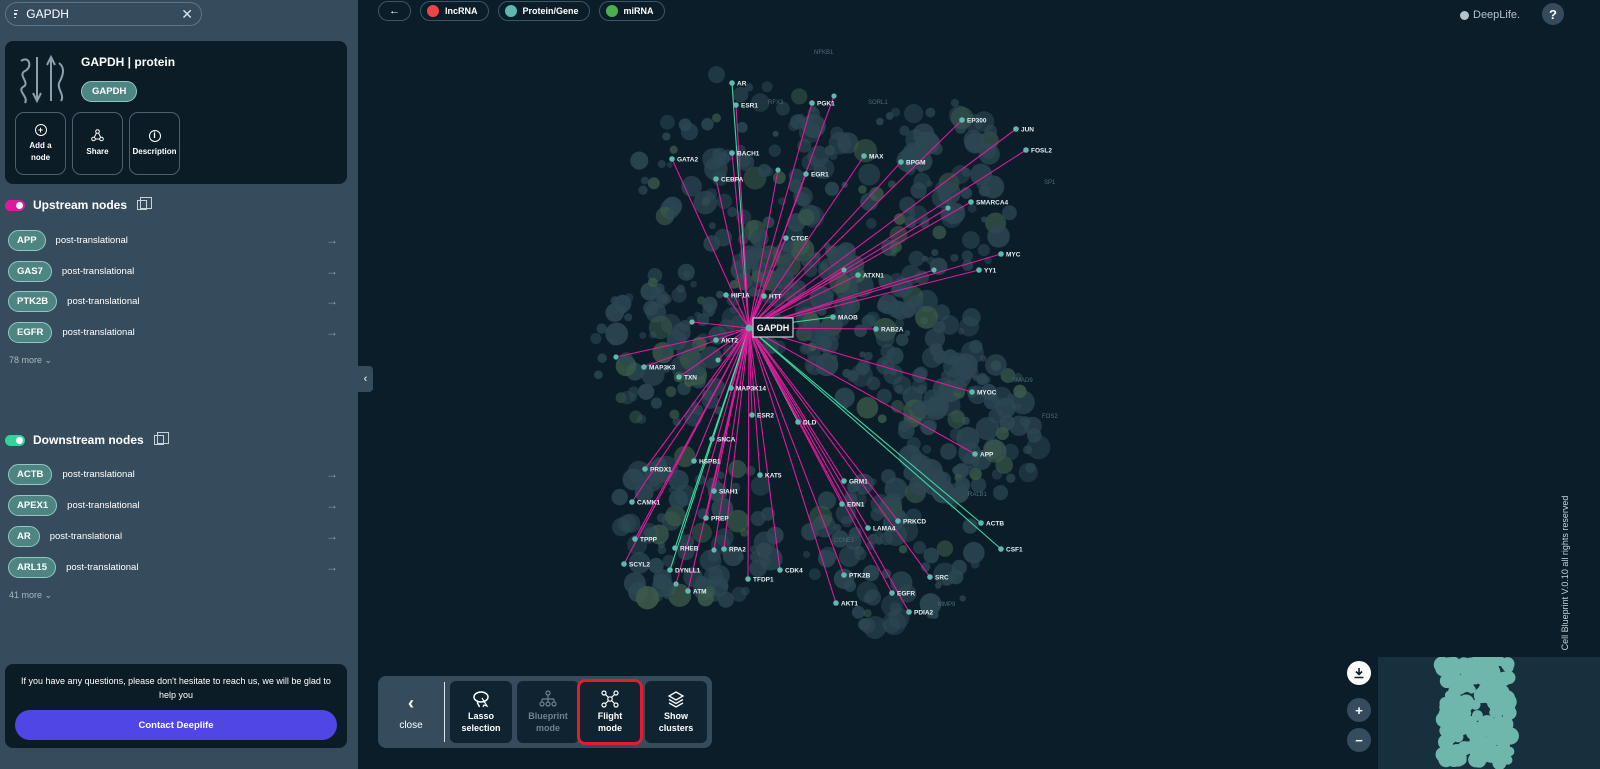 This screenshot has height=769, width=1600. I want to click on graph-node-label: ESR1, so click(749, 106).